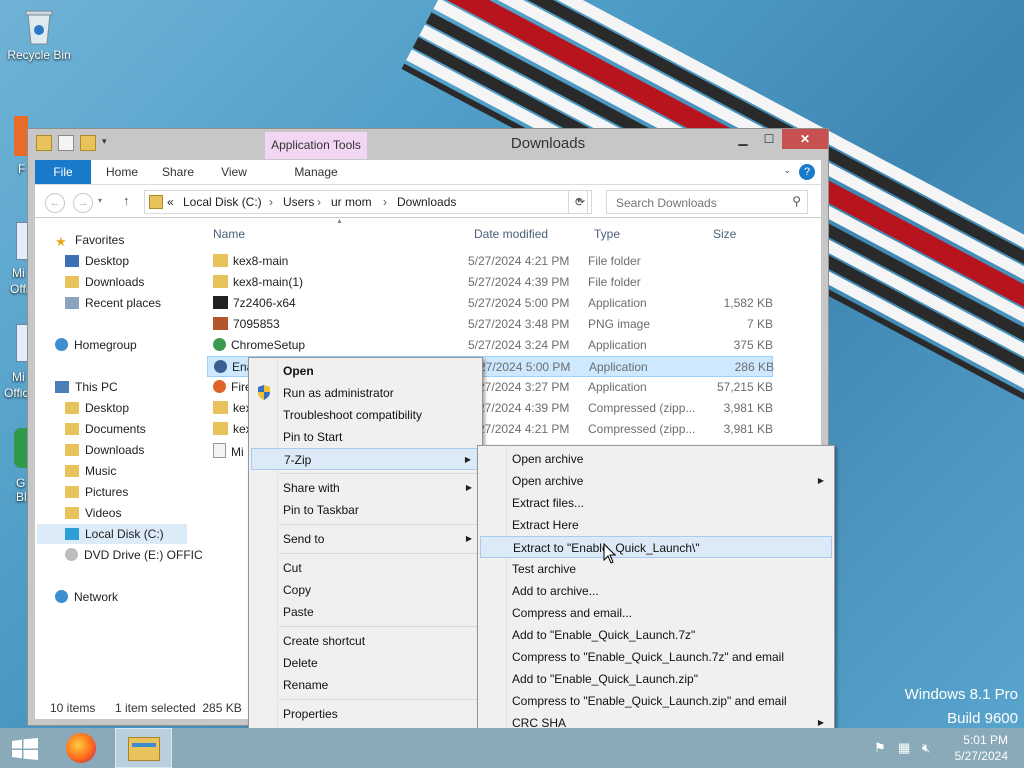  Describe the element at coordinates (724, 234) in the screenshot. I see `column-size: Size` at that location.